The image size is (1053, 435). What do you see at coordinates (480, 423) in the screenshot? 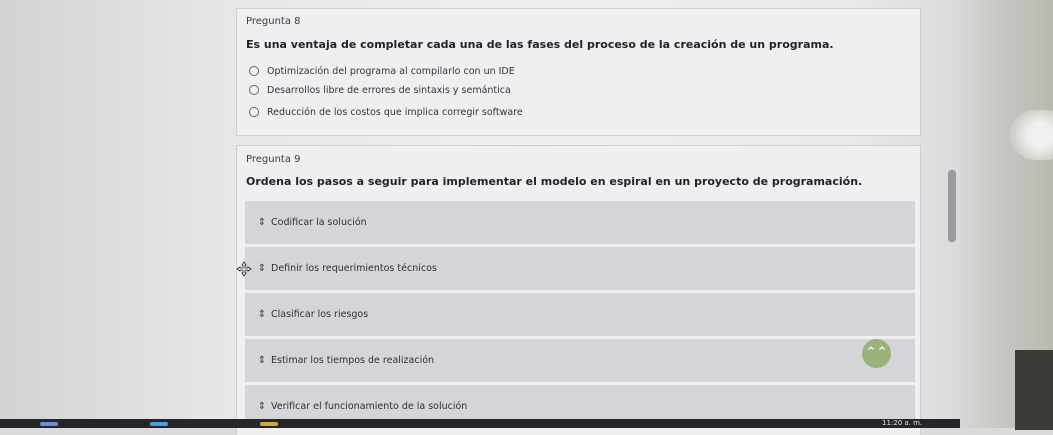
I see `taskbar: 11:20 a. m.` at bounding box center [480, 423].